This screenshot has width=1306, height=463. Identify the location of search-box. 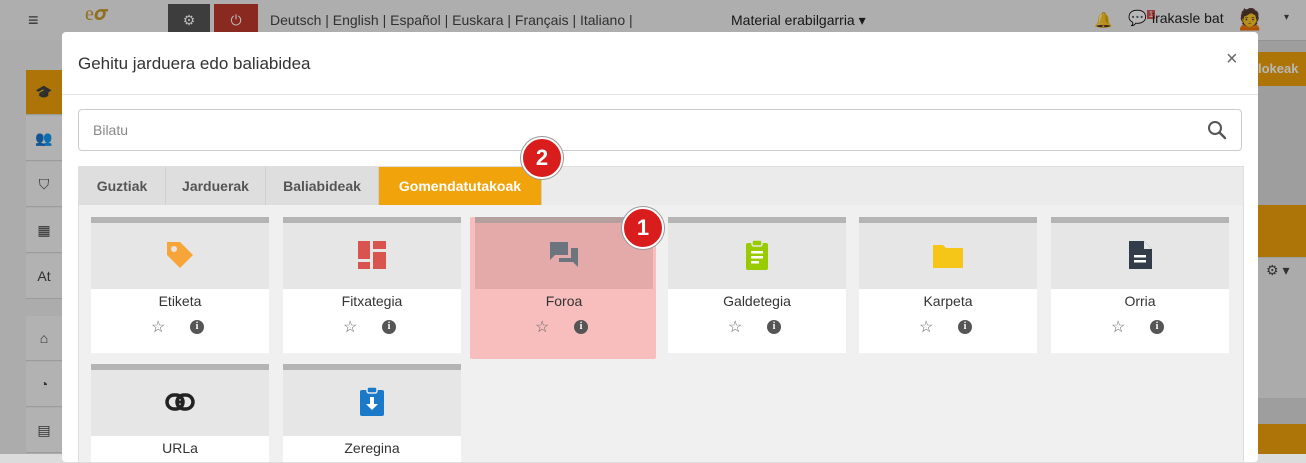
(660, 130).